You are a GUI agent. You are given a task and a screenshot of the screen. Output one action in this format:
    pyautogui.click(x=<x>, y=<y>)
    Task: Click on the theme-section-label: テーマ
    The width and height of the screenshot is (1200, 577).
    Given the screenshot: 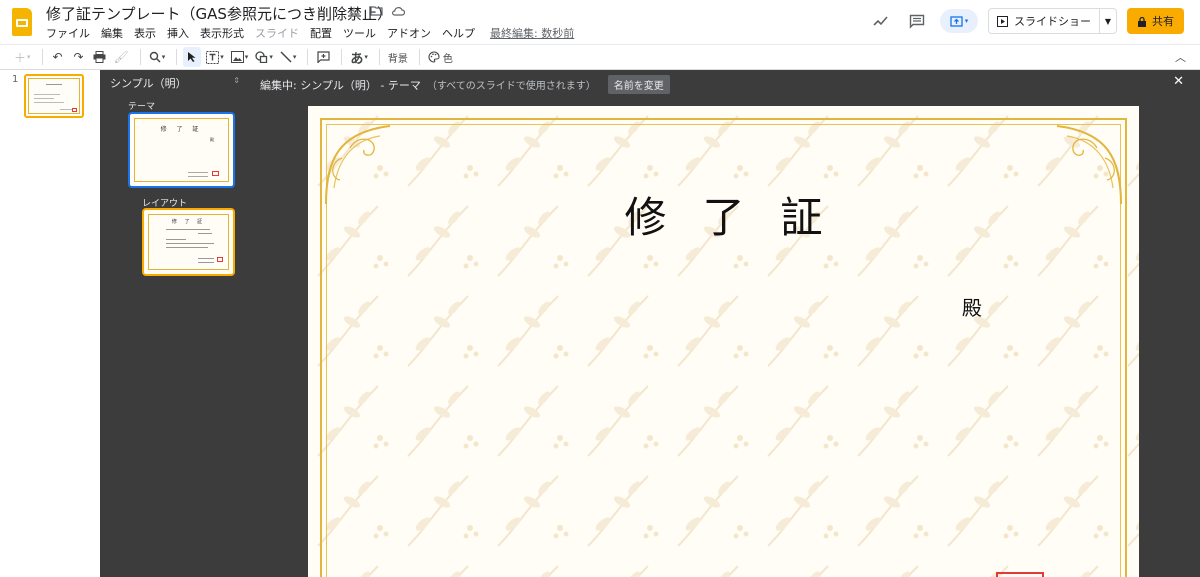 What is the action you would take?
    pyautogui.click(x=142, y=107)
    